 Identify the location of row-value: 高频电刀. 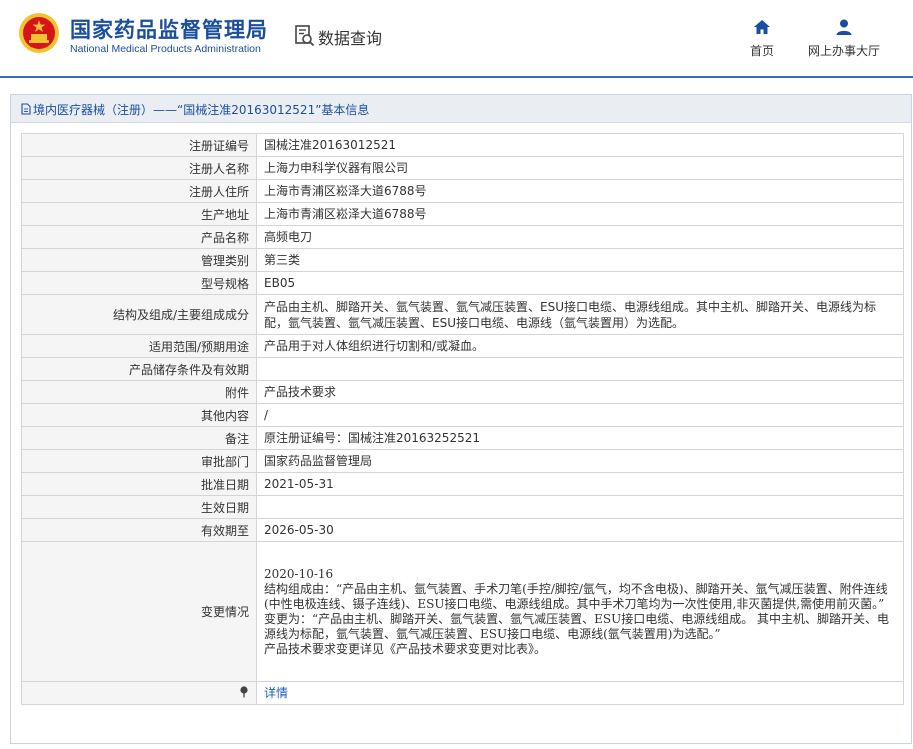
(580, 237).